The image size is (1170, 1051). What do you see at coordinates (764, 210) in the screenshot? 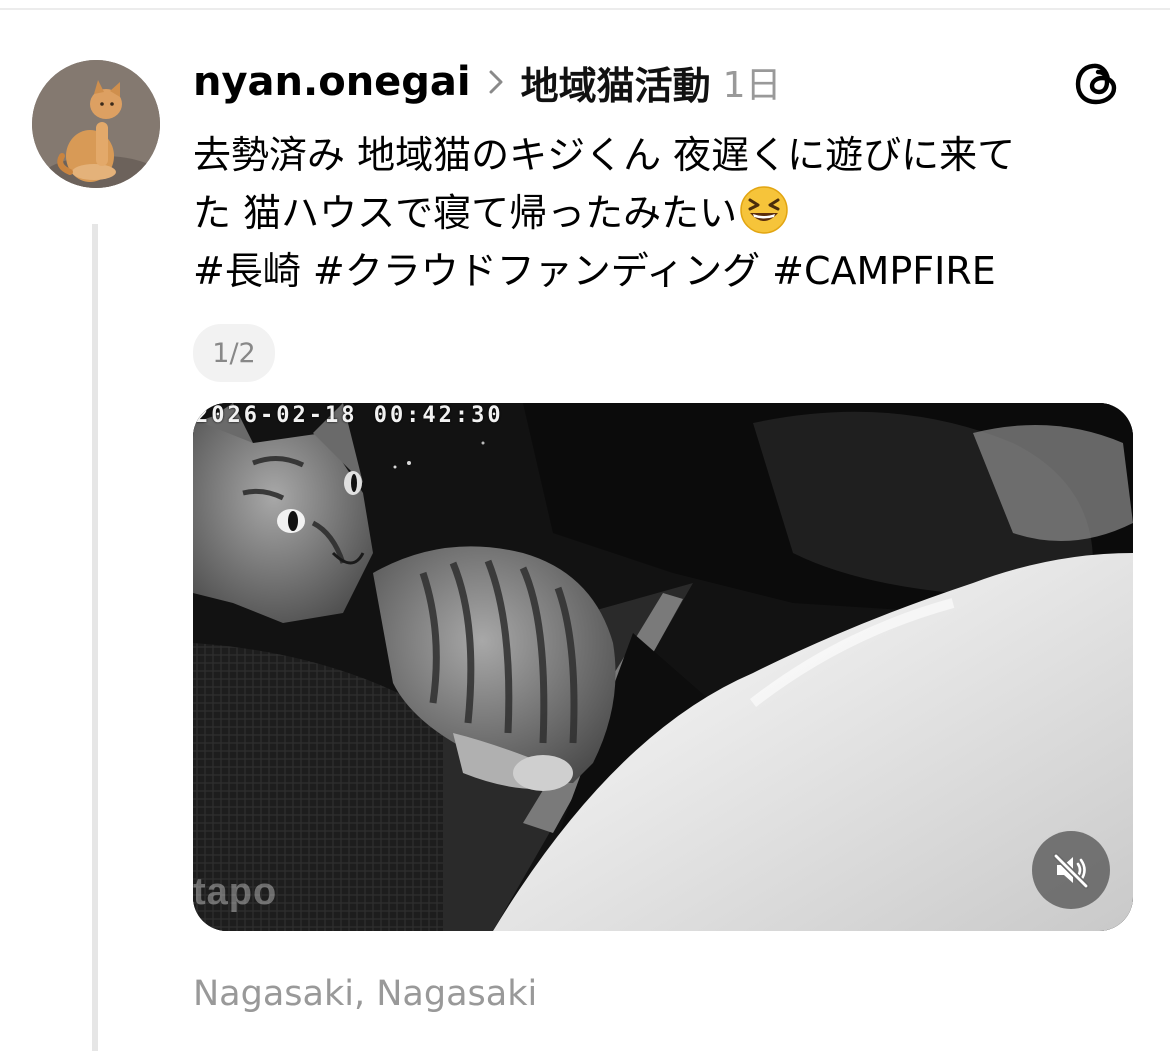
I see `grinning-squinting-face-emoji` at bounding box center [764, 210].